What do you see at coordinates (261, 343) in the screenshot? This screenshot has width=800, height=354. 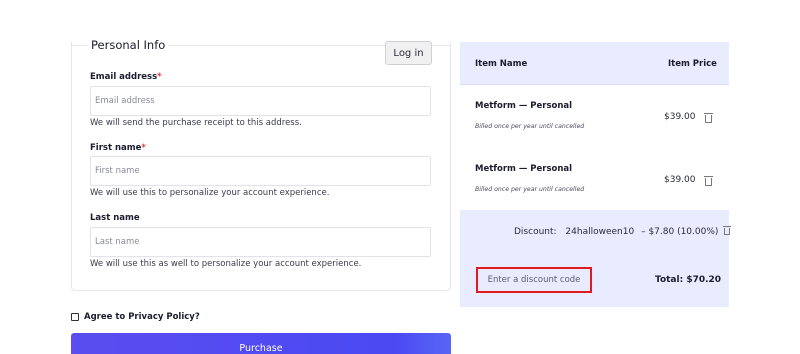 I see `purchase-button: Purchase` at bounding box center [261, 343].